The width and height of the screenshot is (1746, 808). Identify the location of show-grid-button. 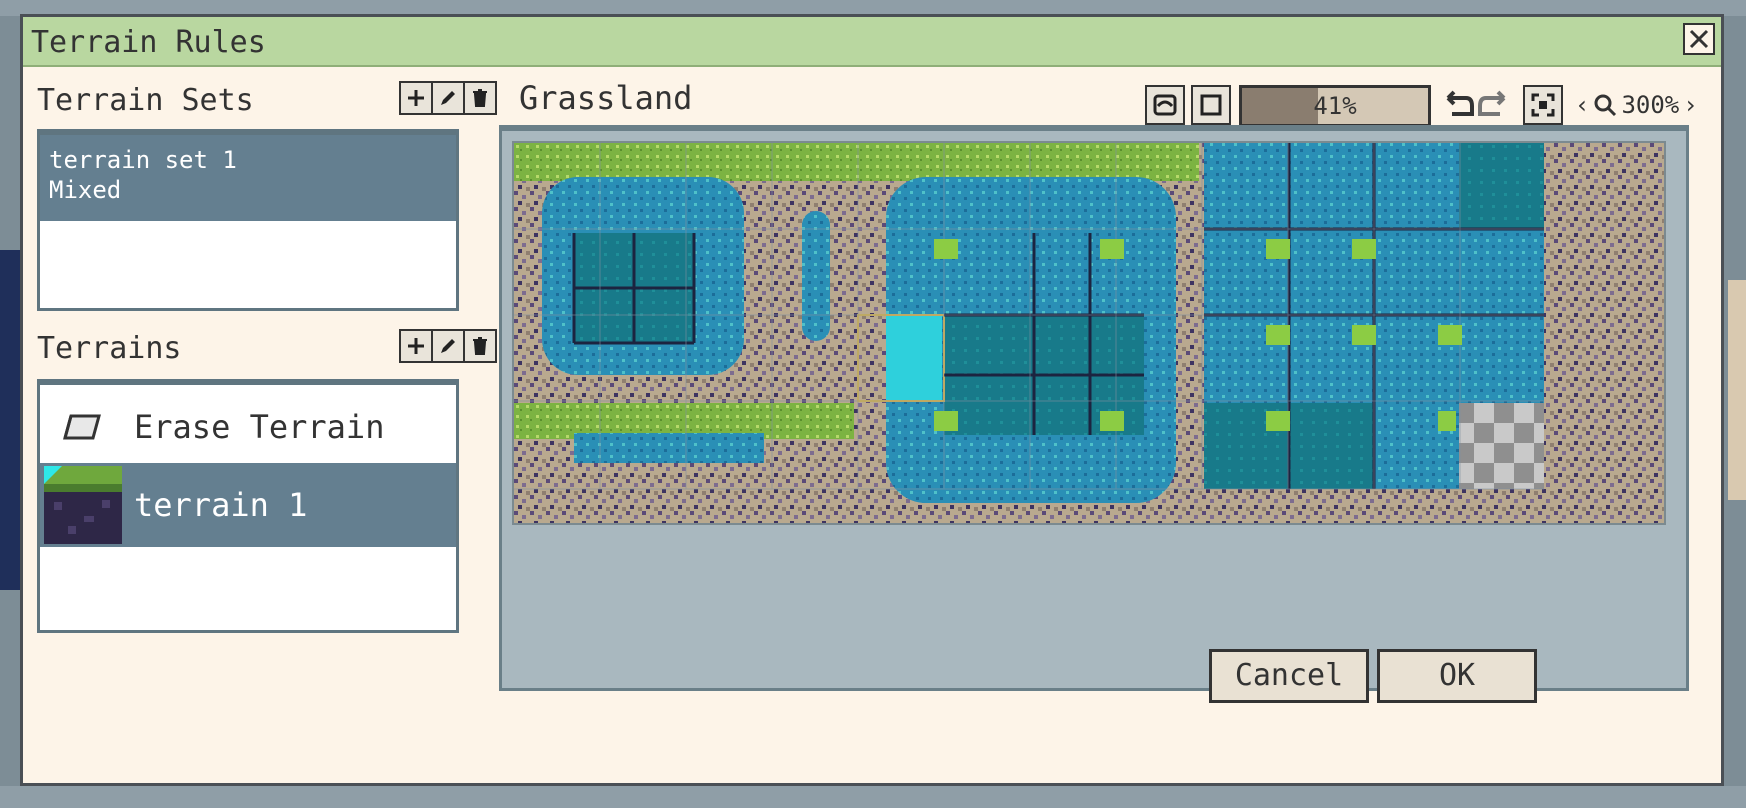
(1211, 105).